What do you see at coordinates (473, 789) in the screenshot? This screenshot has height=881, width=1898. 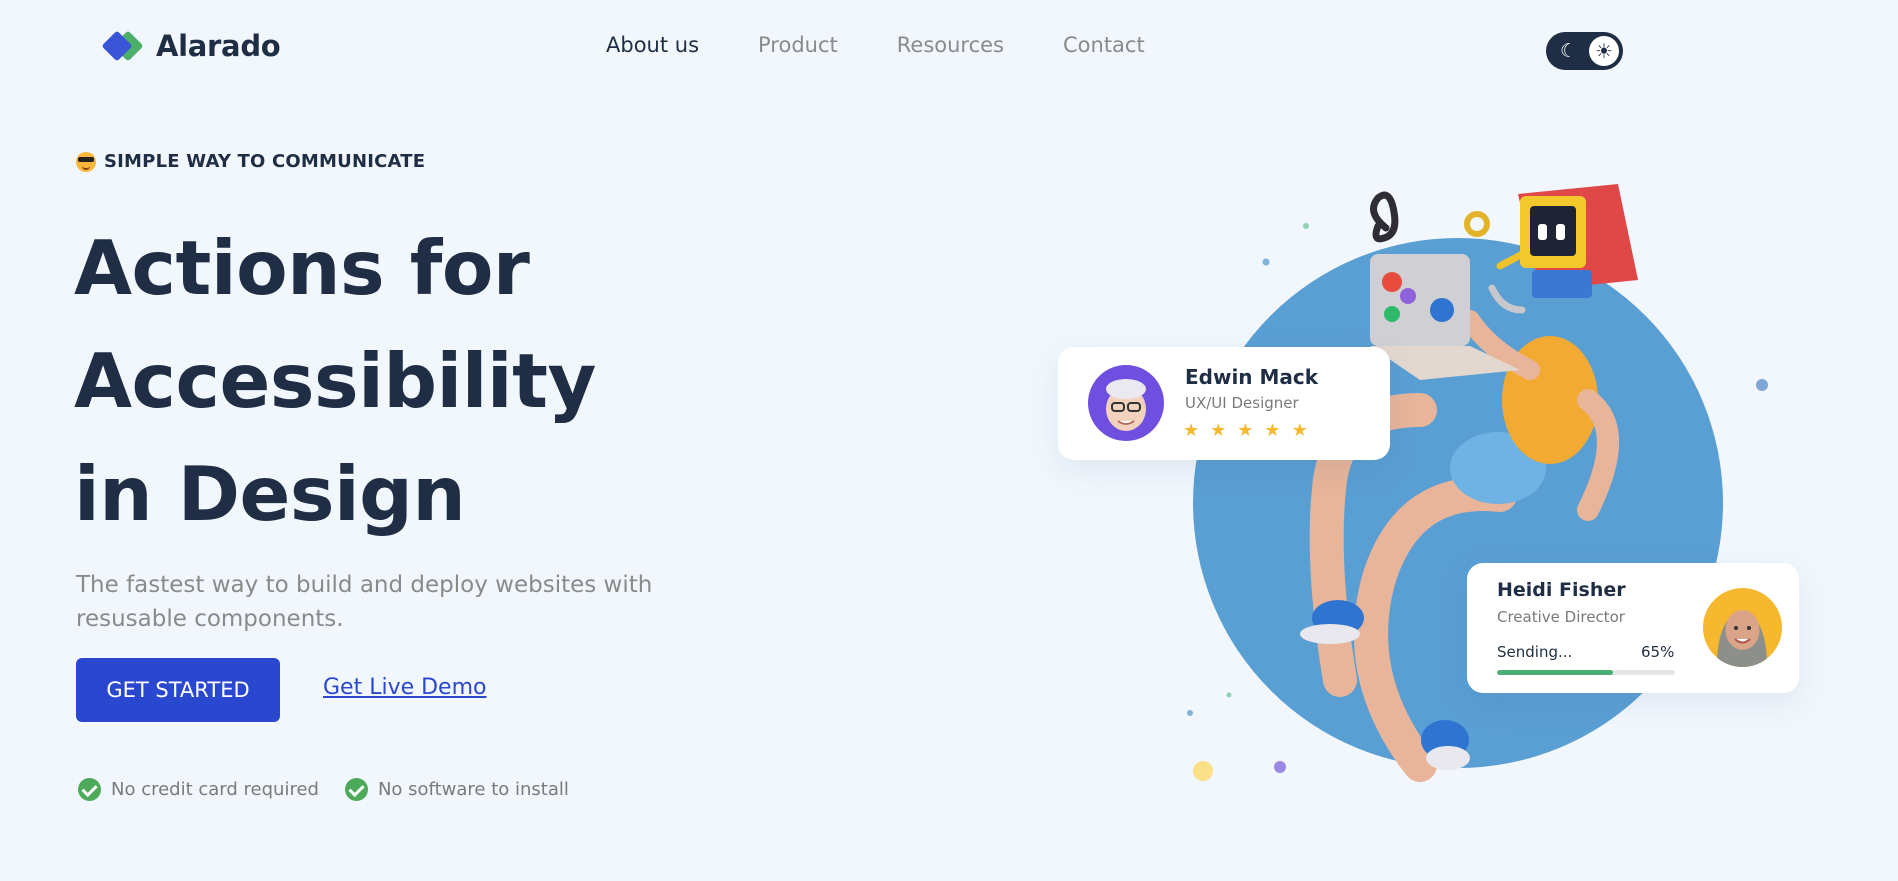 I see `check-label: No software to install` at bounding box center [473, 789].